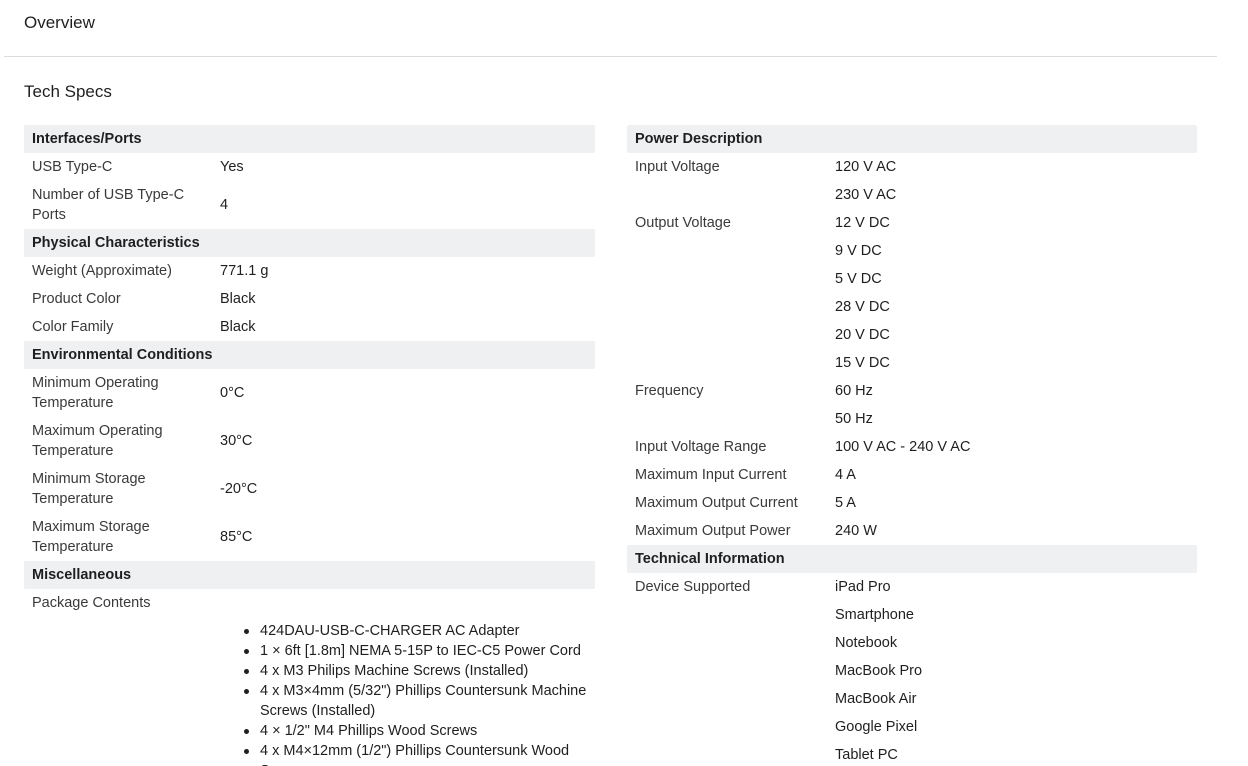 Image resolution: width=1248 pixels, height=766 pixels. Describe the element at coordinates (224, 205) in the screenshot. I see `spec-value: 4` at that location.